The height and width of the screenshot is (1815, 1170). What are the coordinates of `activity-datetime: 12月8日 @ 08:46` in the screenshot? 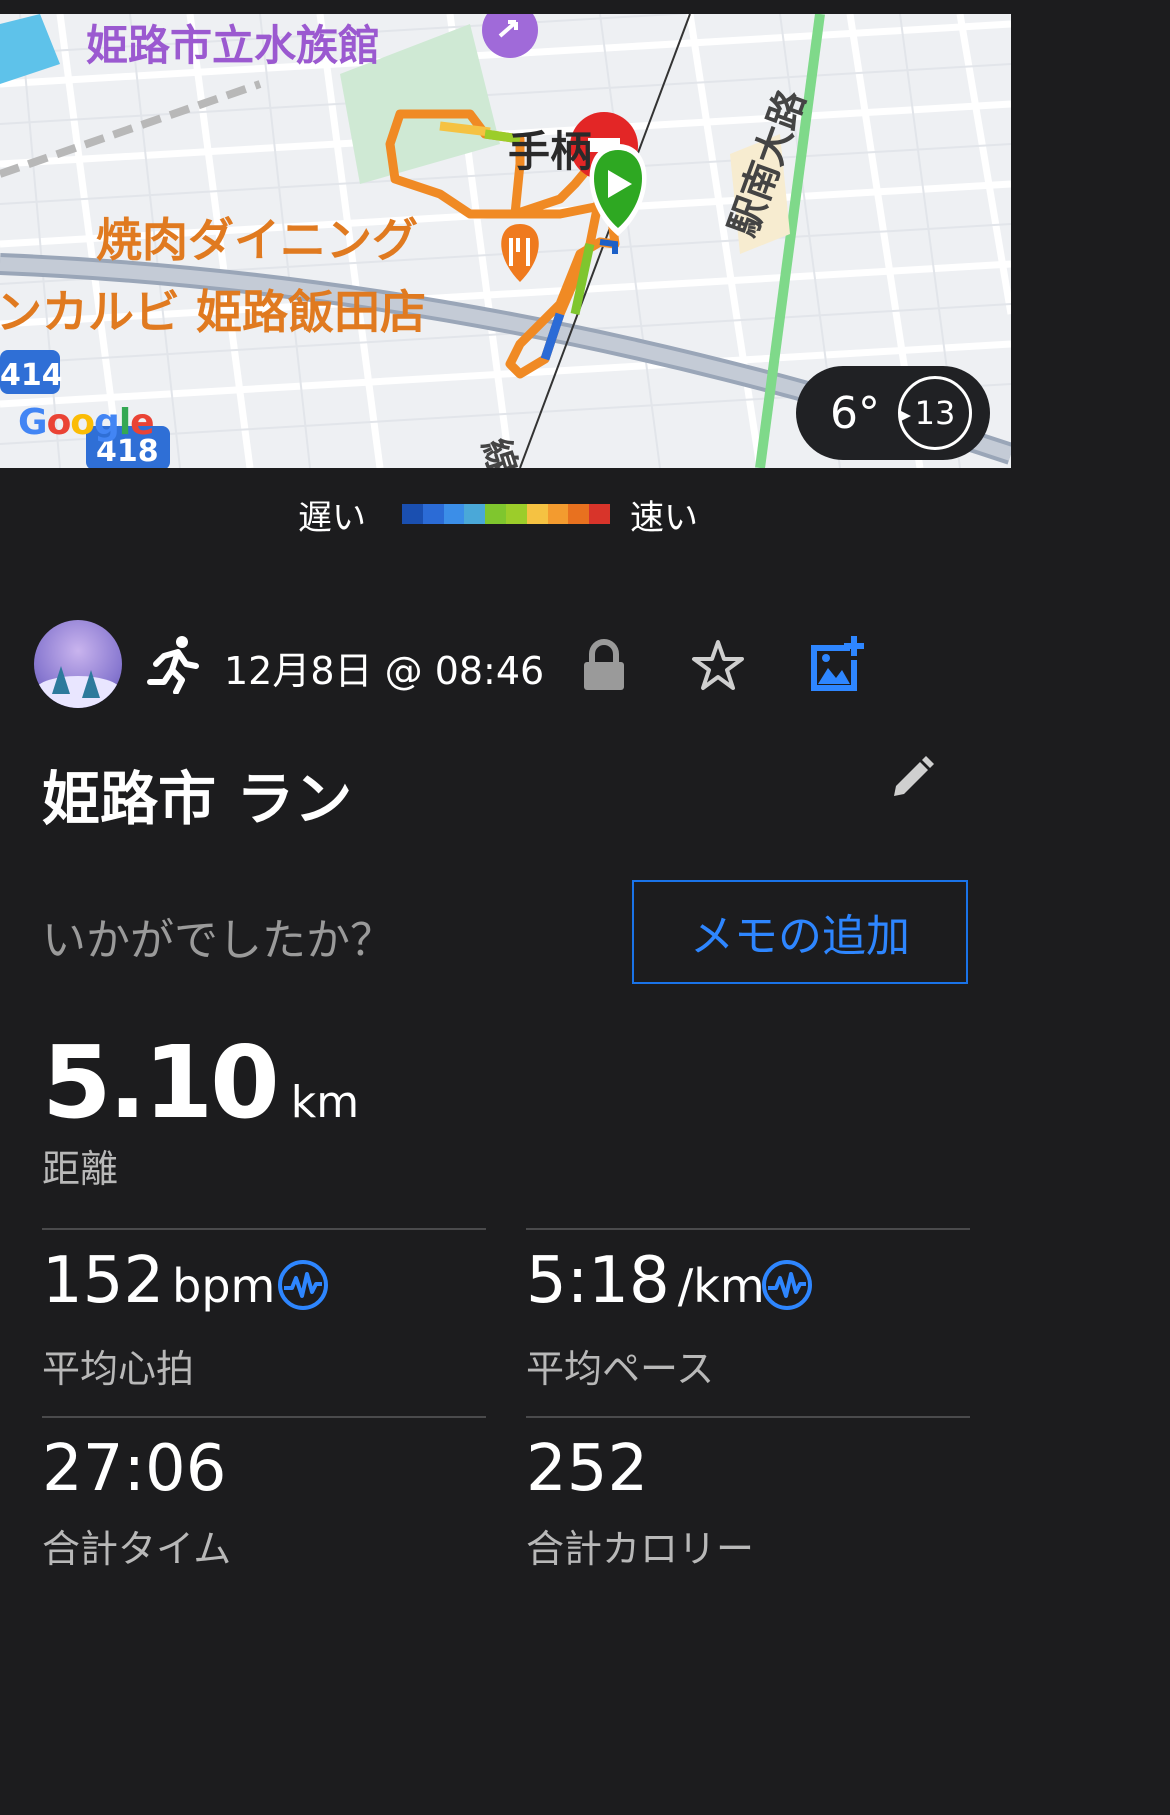 It's located at (384, 671).